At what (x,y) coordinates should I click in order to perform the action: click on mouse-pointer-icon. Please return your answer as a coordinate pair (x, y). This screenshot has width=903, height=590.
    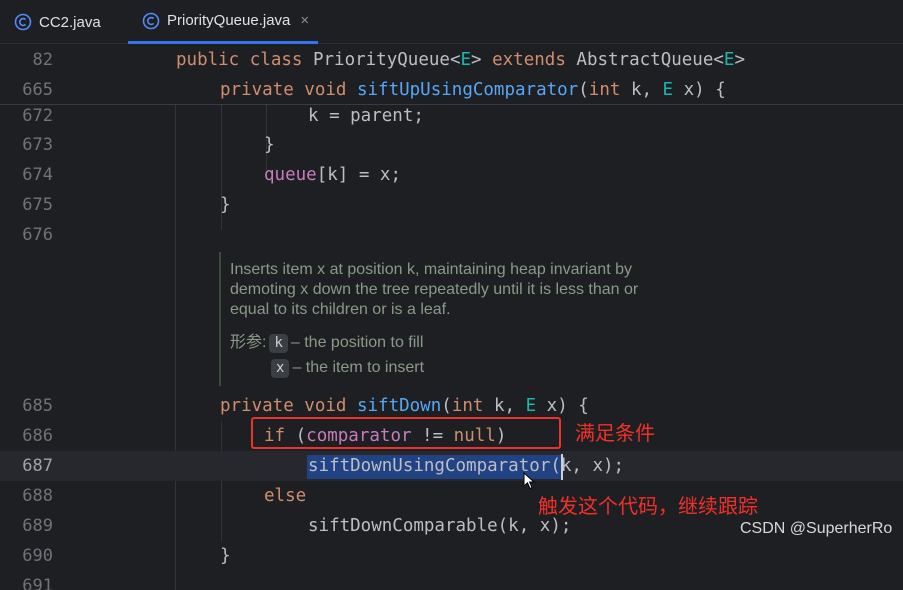
    Looking at the image, I should click on (529, 481).